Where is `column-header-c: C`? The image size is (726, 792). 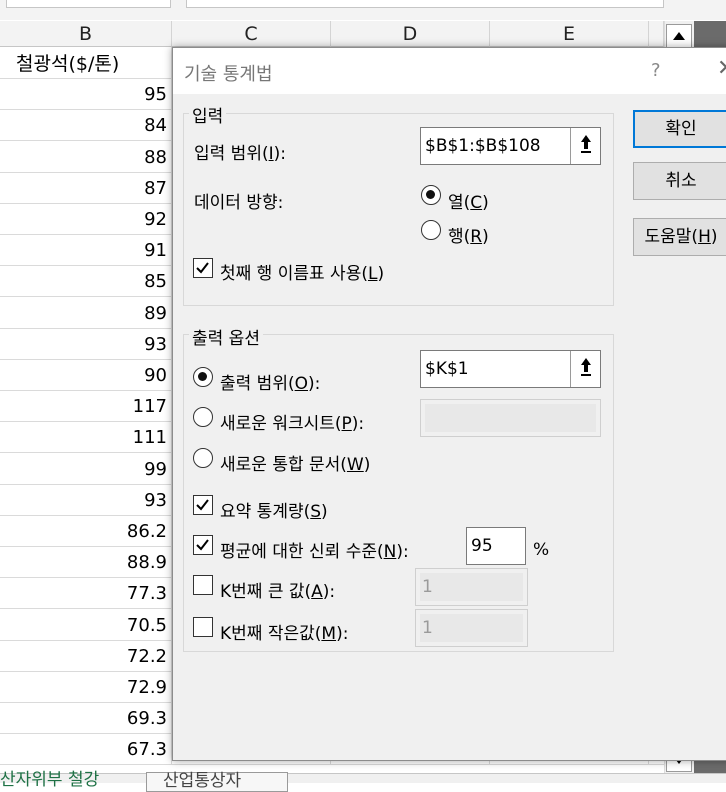 column-header-c: C is located at coordinates (251, 34).